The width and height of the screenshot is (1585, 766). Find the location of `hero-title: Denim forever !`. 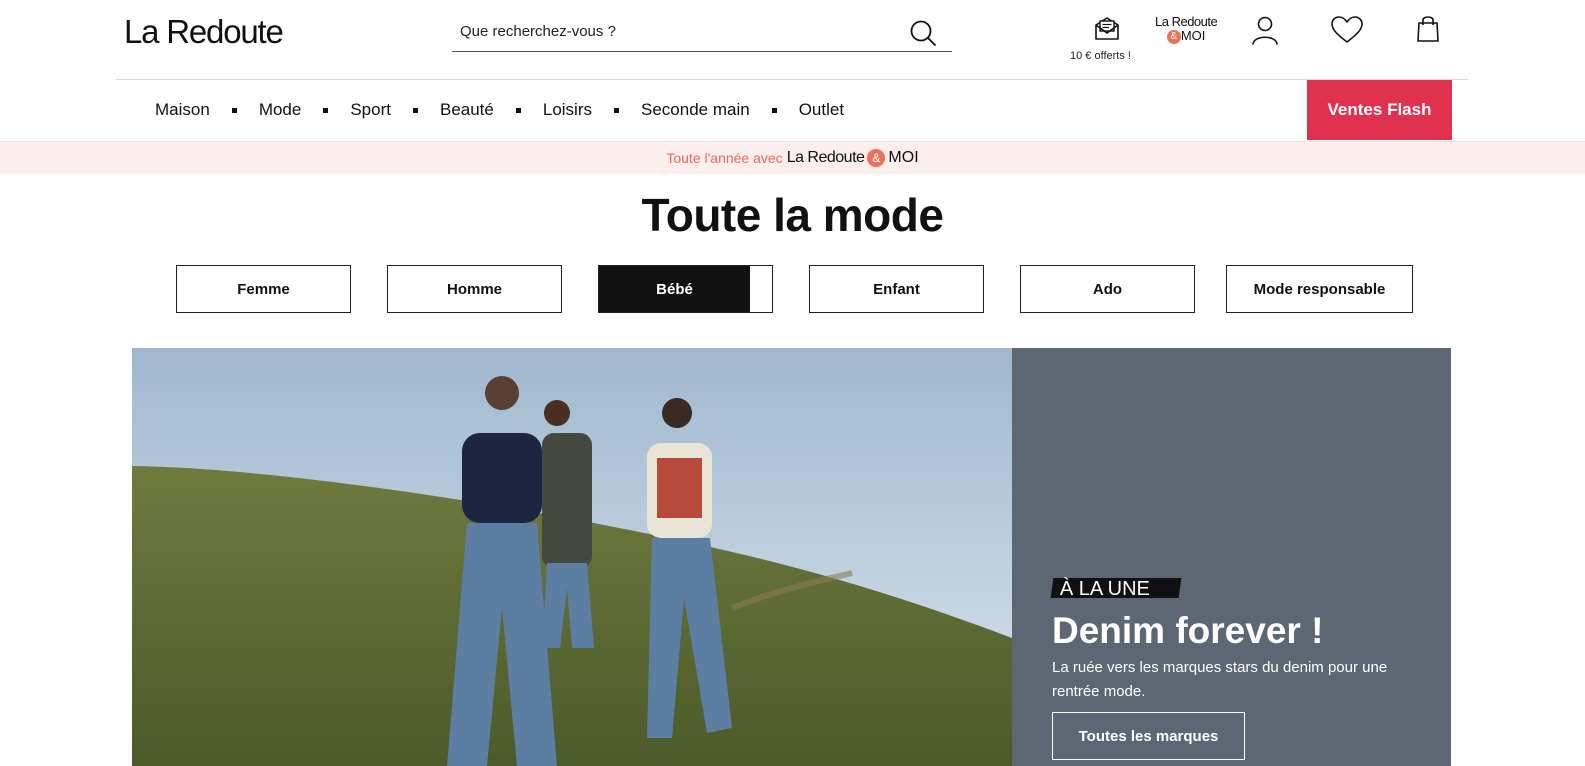

hero-title: Denim forever ! is located at coordinates (1188, 630).